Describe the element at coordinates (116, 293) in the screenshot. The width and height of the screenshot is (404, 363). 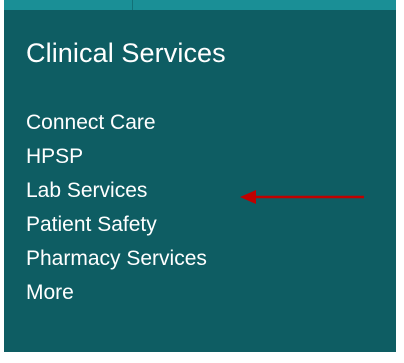
I see `list-item: More` at that location.